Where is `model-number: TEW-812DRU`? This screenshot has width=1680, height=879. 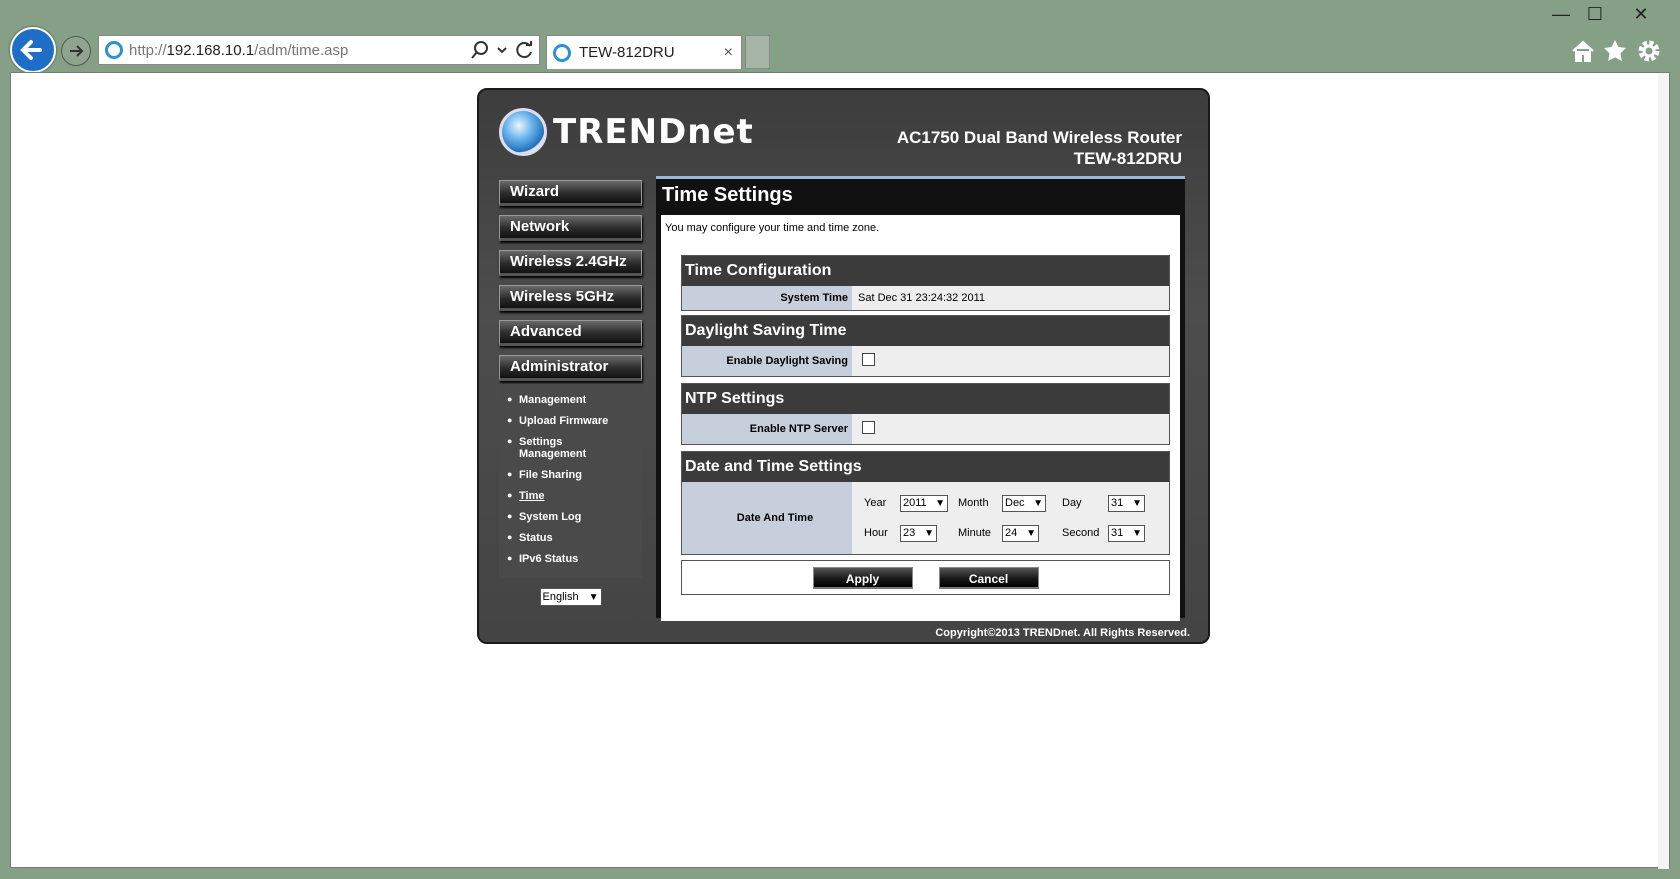 model-number: TEW-812DRU is located at coordinates (1127, 158).